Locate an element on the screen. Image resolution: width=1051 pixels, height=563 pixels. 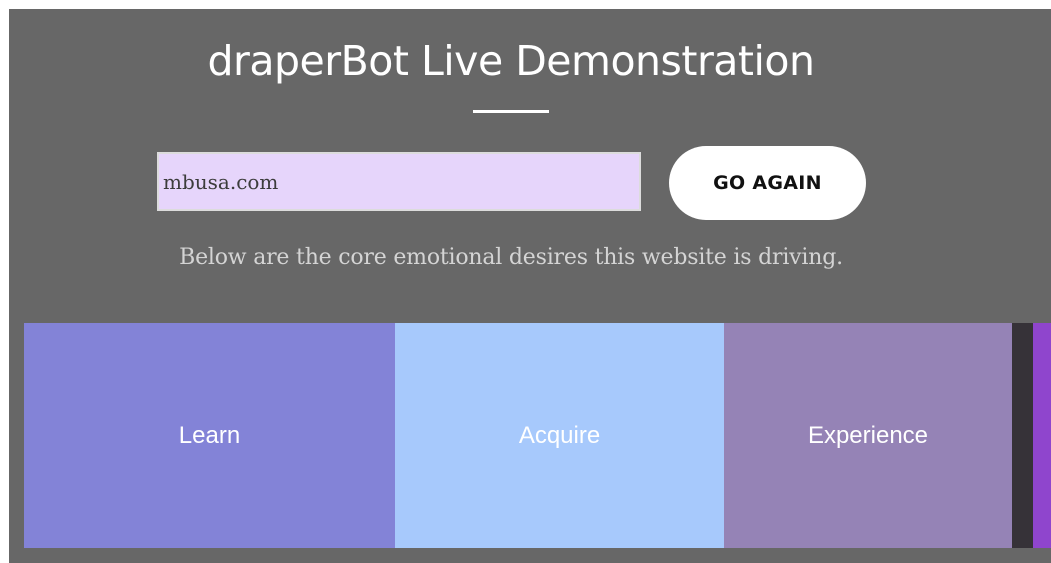
page-title: draperBot Live Demonstration is located at coordinates (511, 61).